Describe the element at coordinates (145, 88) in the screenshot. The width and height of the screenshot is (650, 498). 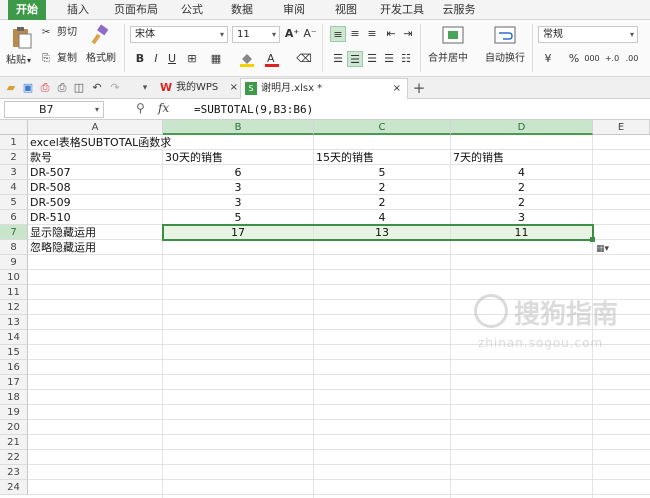
I see `customize-toolbar-icon: ▾` at that location.